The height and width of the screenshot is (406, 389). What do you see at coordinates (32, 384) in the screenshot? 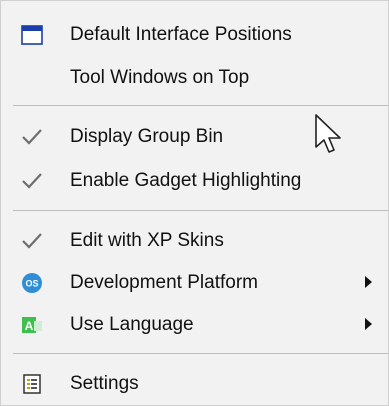
I see `settings-icon` at bounding box center [32, 384].